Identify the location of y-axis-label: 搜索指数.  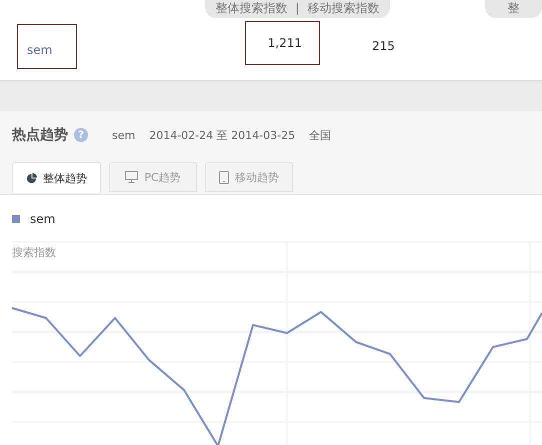
(34, 252).